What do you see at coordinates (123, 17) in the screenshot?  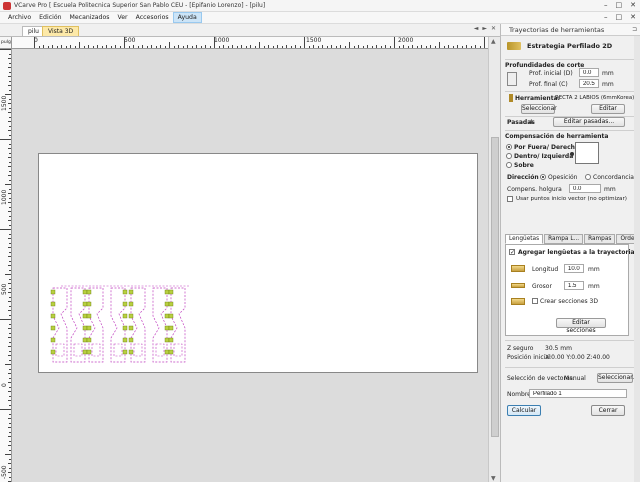 I see `menu-ver: Ver` at bounding box center [123, 17].